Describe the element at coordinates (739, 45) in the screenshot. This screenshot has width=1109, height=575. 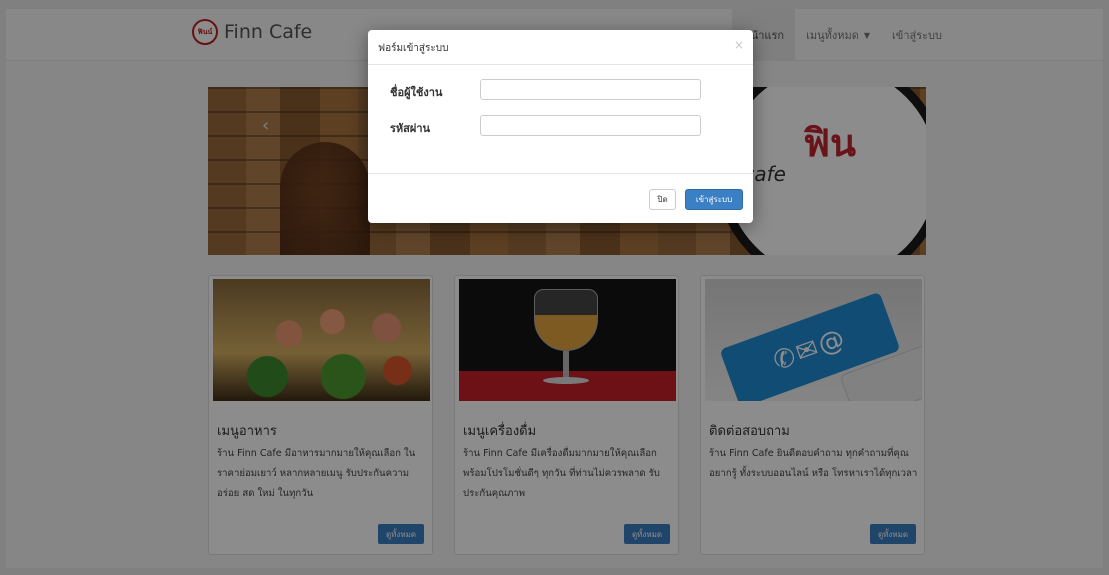
I see `close-icon: ×` at that location.